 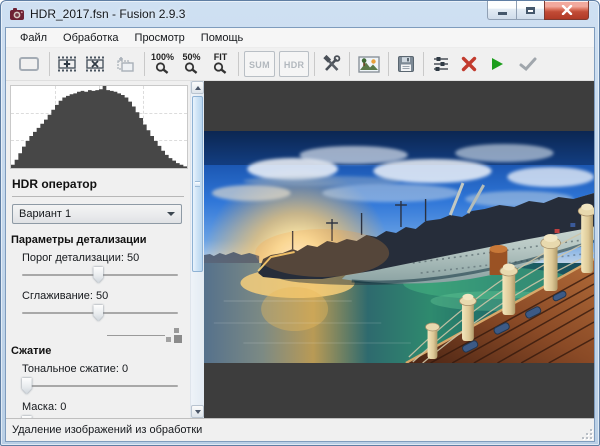 I want to click on zoom-50-button: 50%, so click(x=191, y=64).